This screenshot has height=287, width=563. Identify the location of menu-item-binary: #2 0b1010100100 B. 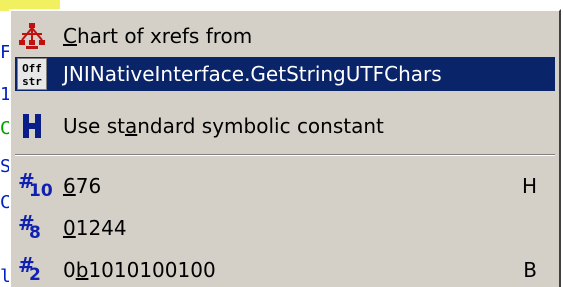
(285, 270).